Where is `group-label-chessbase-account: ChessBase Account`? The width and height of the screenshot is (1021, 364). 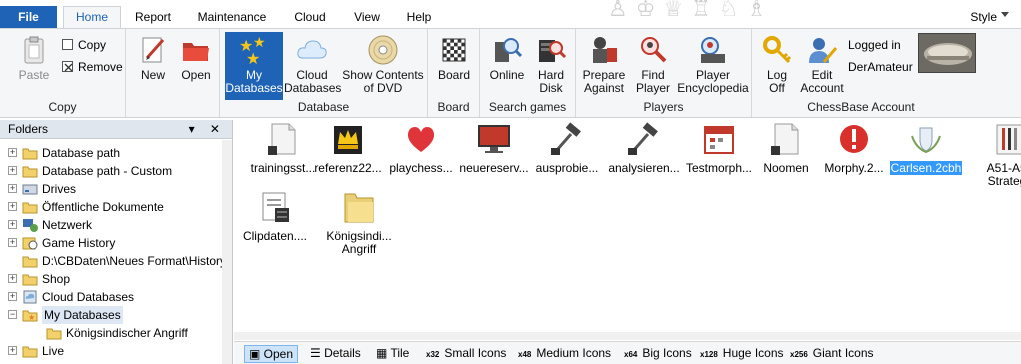 group-label-chessbase-account: ChessBase Account is located at coordinates (861, 107).